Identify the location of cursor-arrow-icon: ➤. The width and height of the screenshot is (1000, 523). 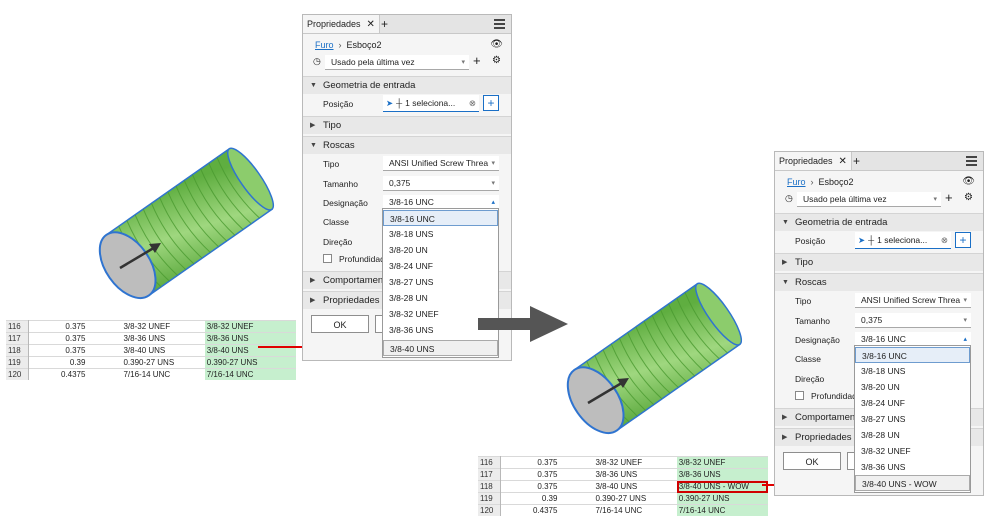
(862, 240).